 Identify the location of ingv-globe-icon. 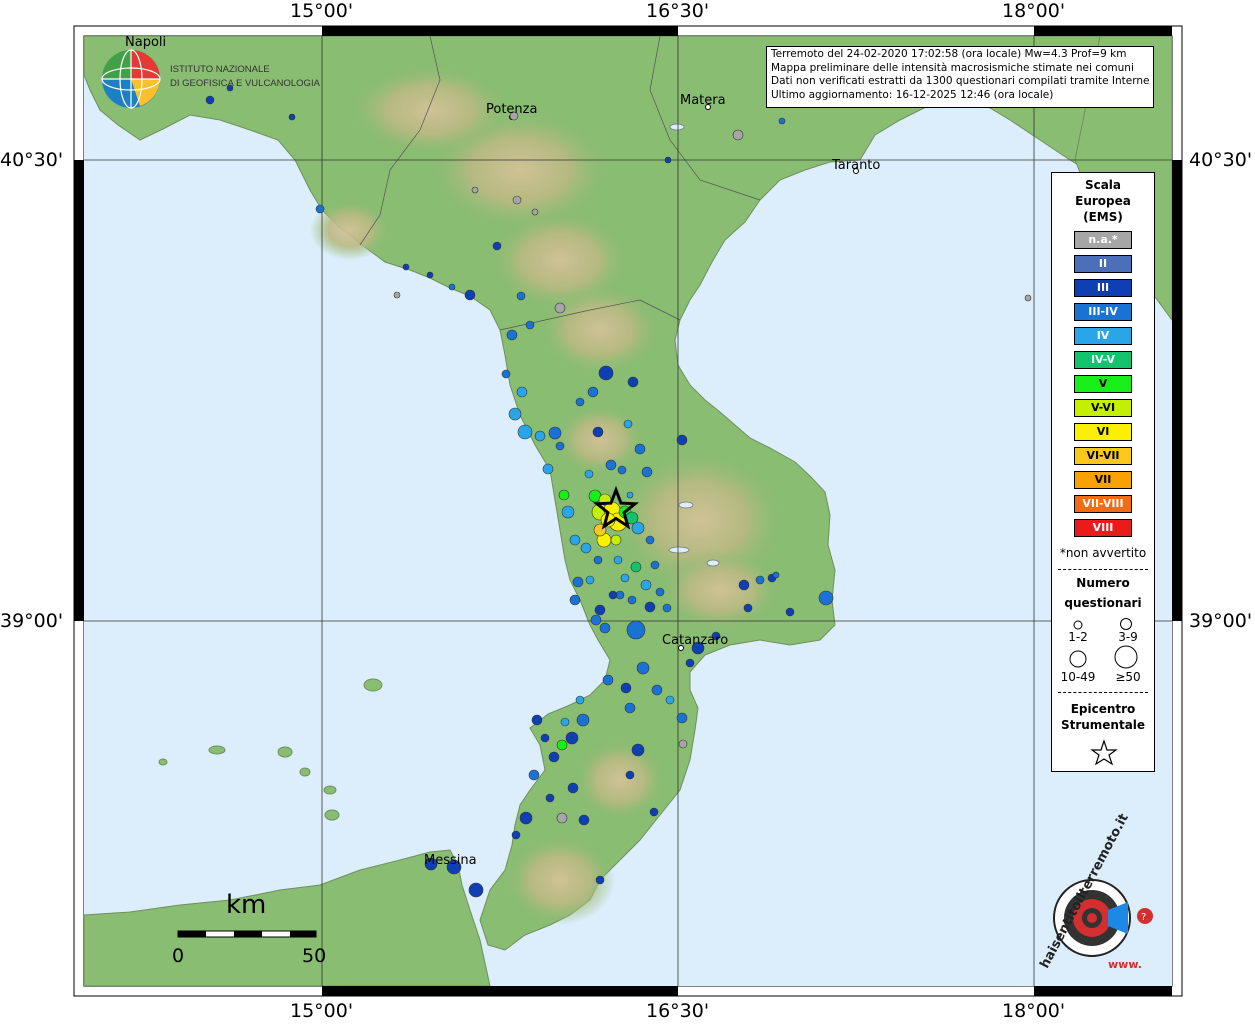
(131, 79).